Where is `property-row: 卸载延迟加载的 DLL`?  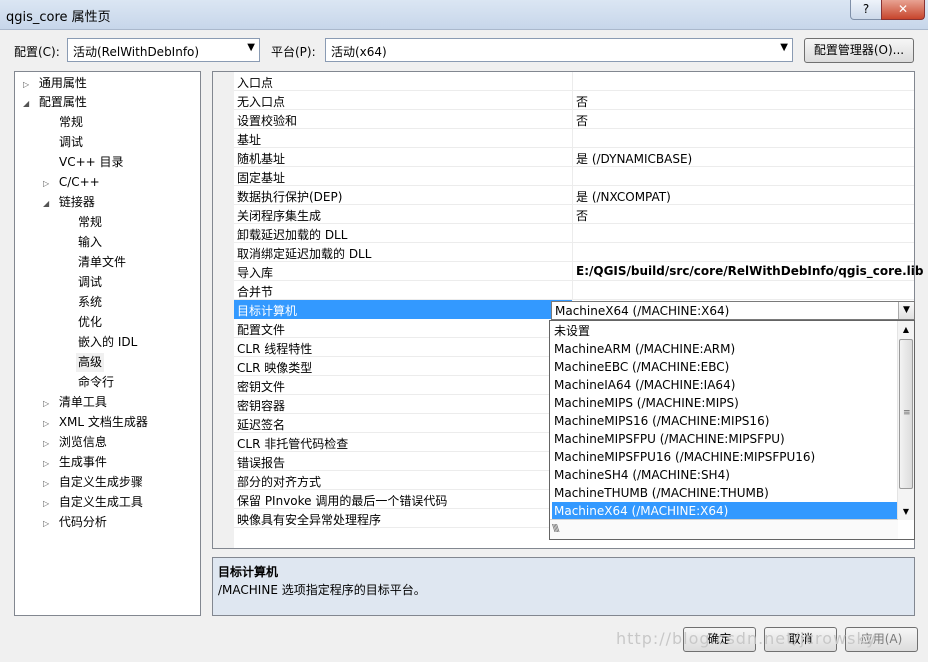
property-row: 卸载延迟加载的 DLL is located at coordinates (574, 233).